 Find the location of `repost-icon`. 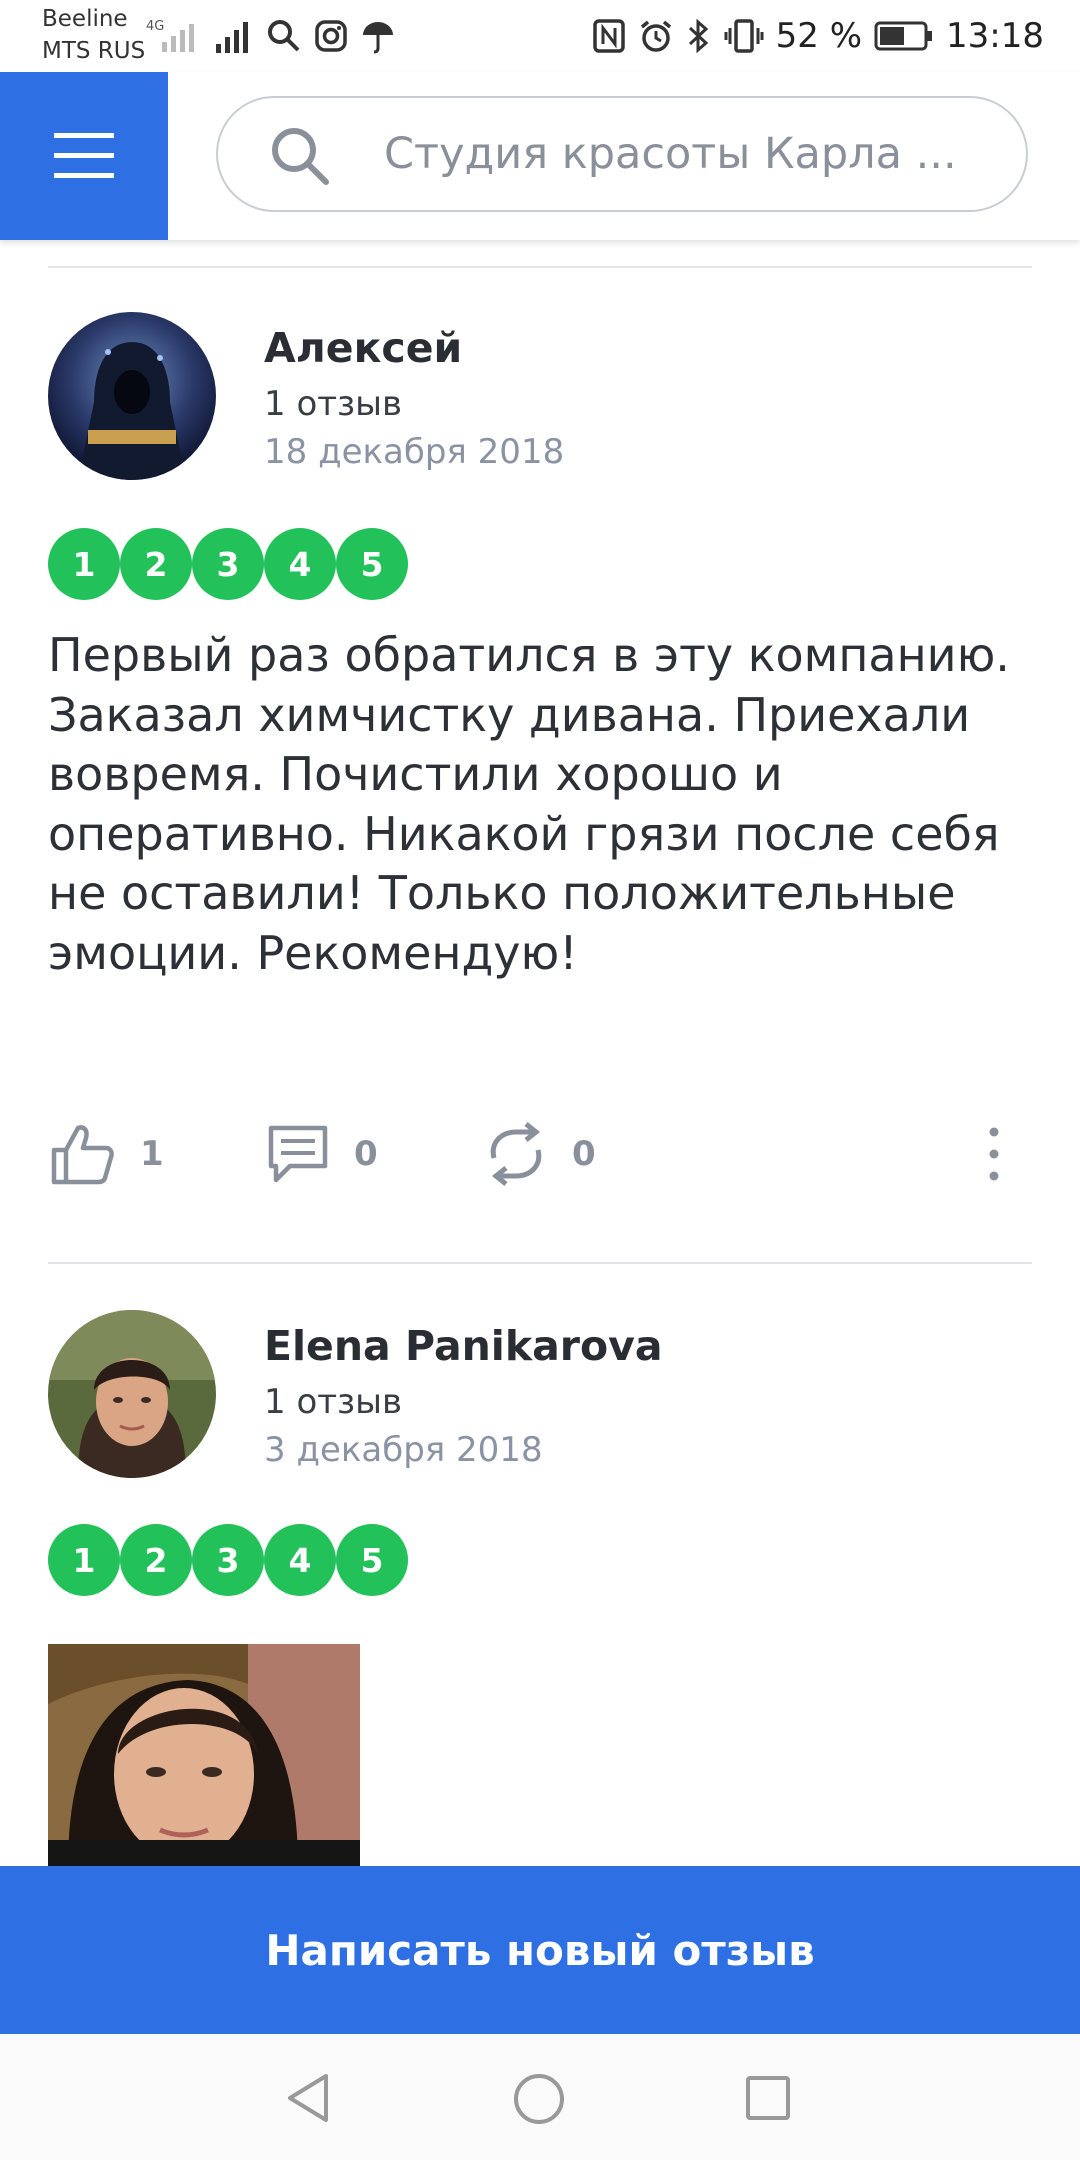

repost-icon is located at coordinates (516, 1154).